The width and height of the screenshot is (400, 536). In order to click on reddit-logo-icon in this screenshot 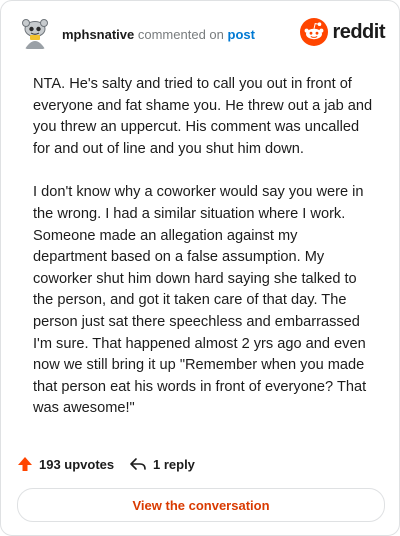, I will do `click(314, 32)`.